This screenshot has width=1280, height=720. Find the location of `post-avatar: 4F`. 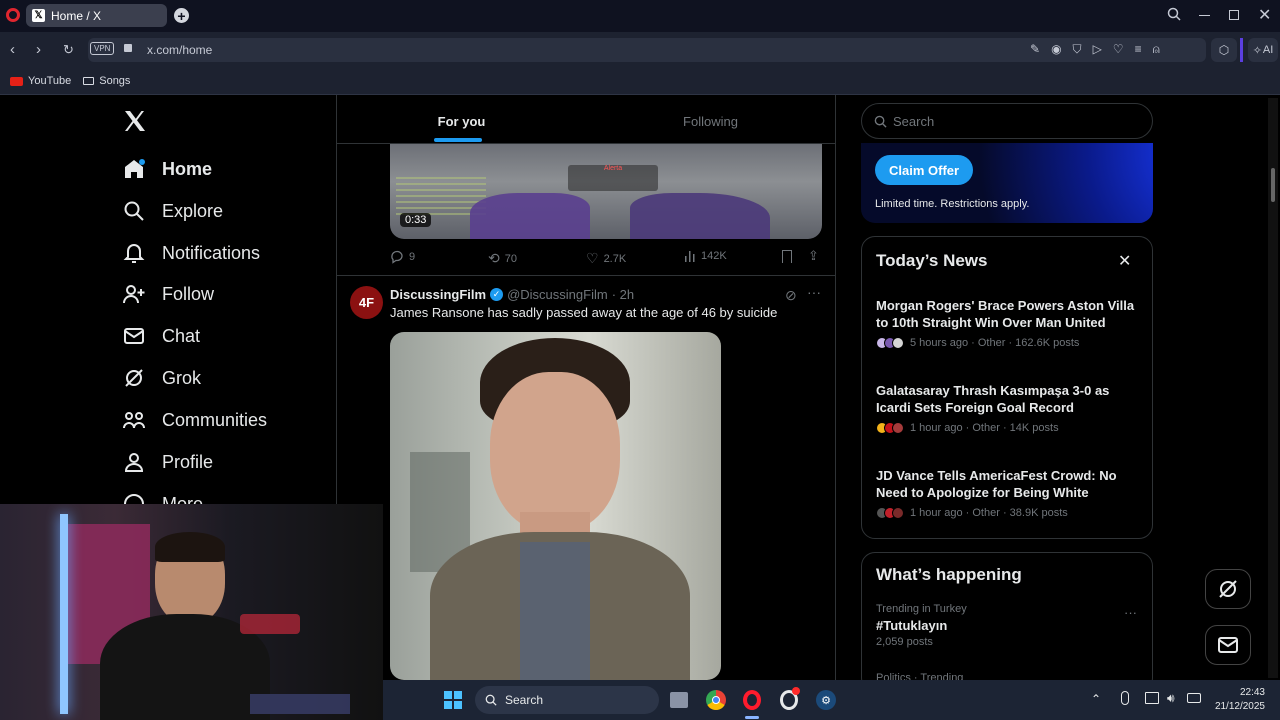

post-avatar: 4F is located at coordinates (366, 302).